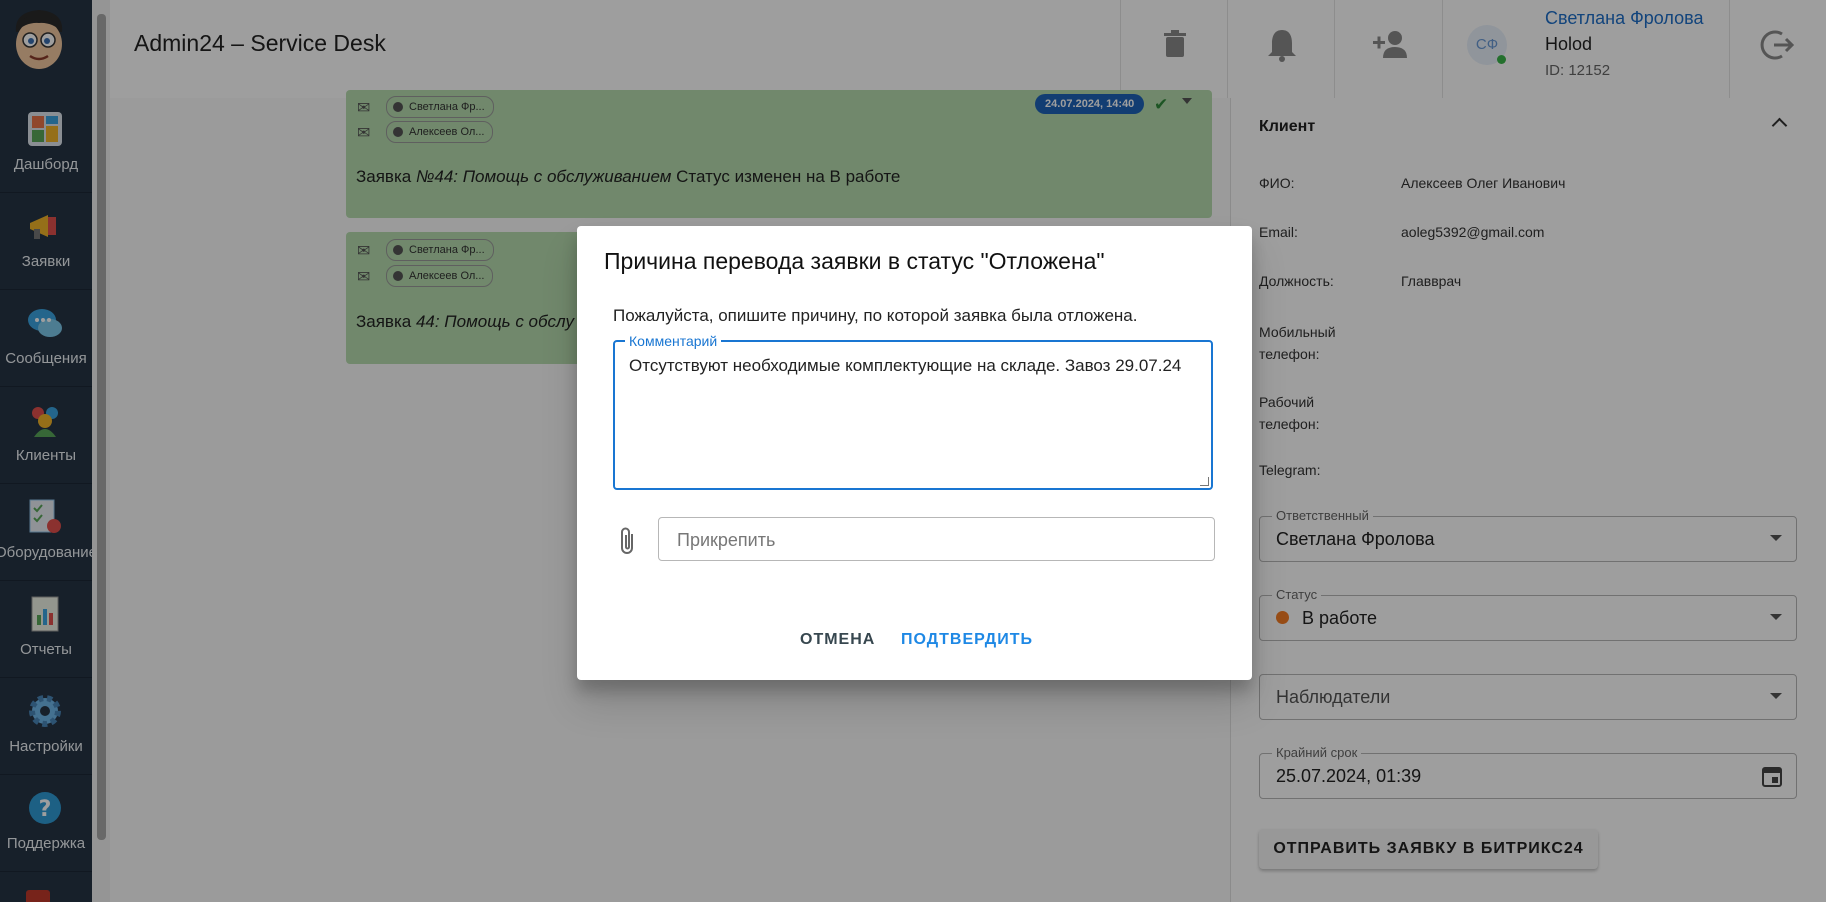 The height and width of the screenshot is (902, 1826). What do you see at coordinates (967, 640) in the screenshot?
I see `confirm-button: ПОДТВЕРДИТЬ` at bounding box center [967, 640].